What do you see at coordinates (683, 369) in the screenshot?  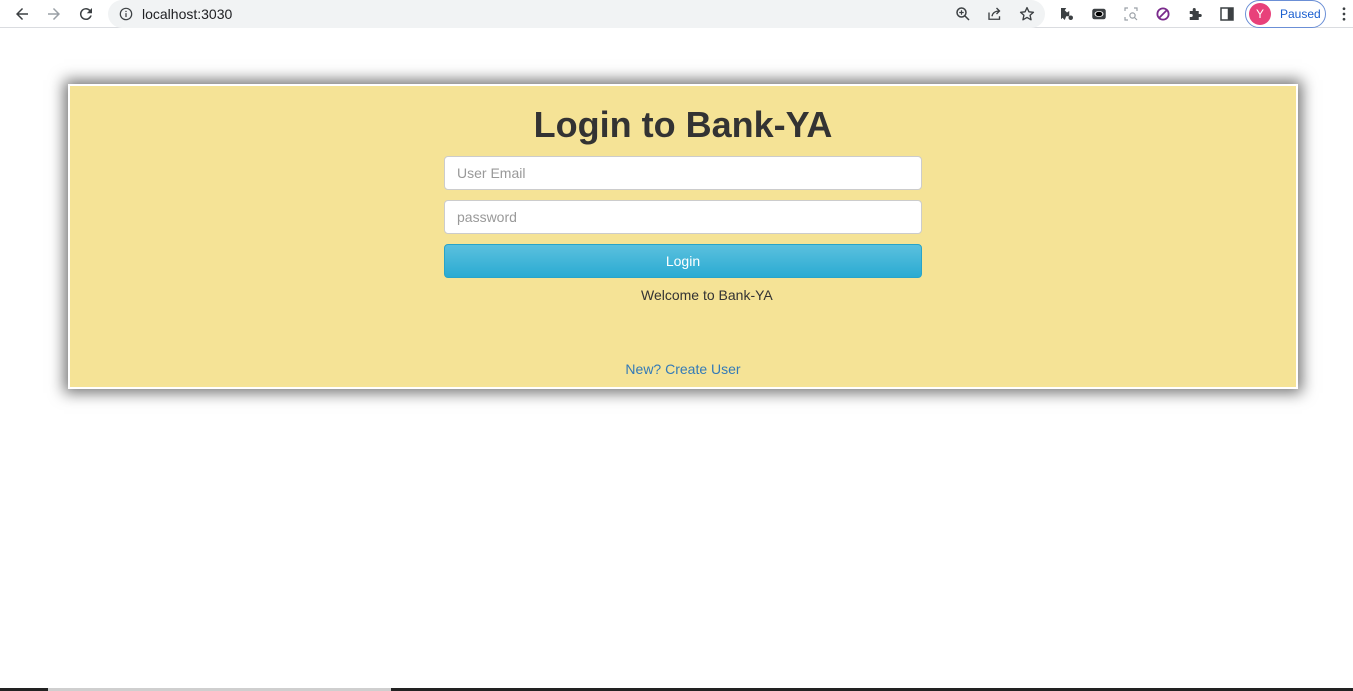 I see `create-user-link: New? Create User` at bounding box center [683, 369].